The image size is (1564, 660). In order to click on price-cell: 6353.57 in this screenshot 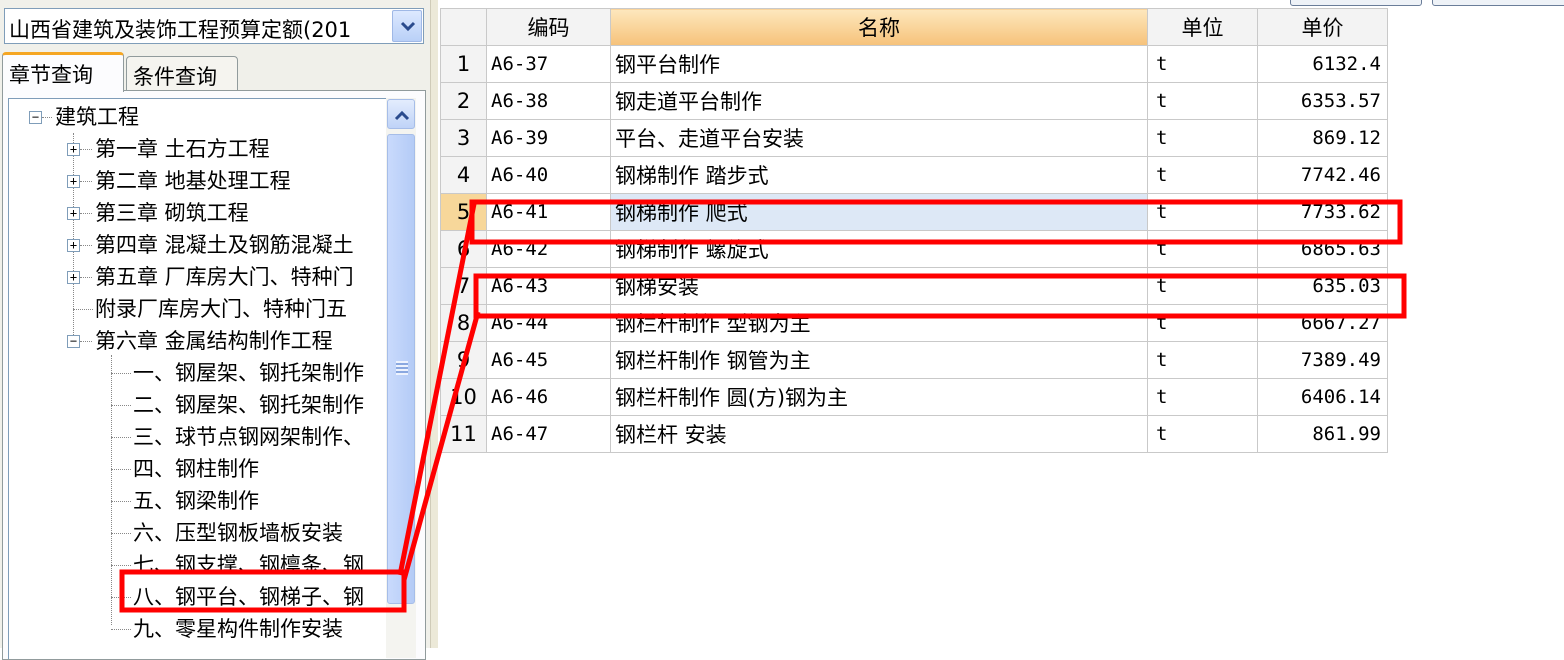, I will do `click(1322, 101)`.